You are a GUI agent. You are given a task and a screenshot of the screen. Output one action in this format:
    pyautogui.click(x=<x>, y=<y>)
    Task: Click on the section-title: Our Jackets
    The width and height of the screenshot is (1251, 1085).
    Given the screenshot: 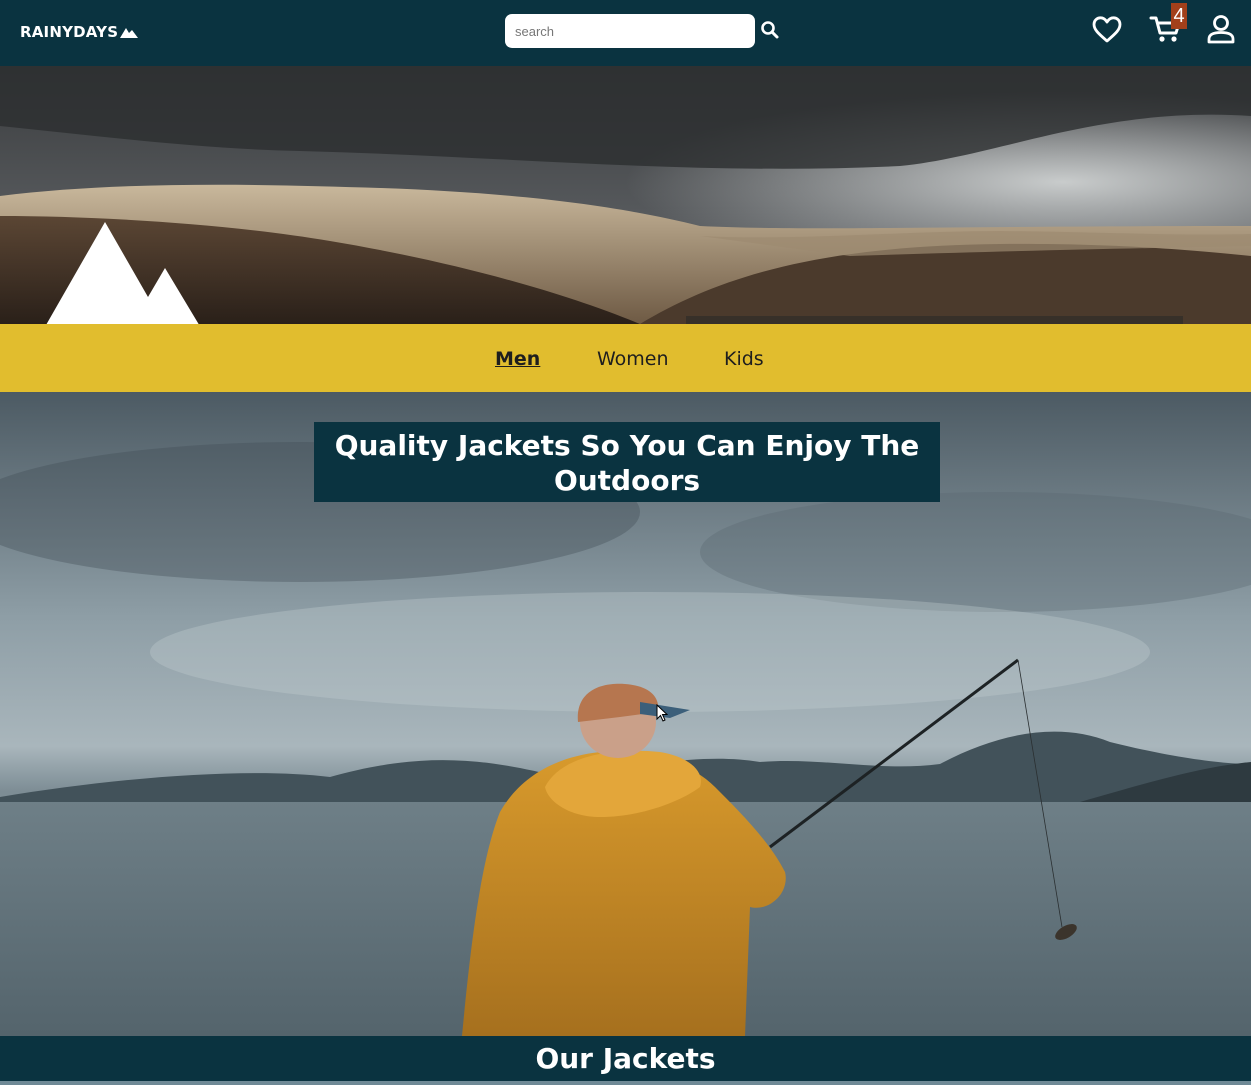 What is the action you would take?
    pyautogui.click(x=625, y=1058)
    